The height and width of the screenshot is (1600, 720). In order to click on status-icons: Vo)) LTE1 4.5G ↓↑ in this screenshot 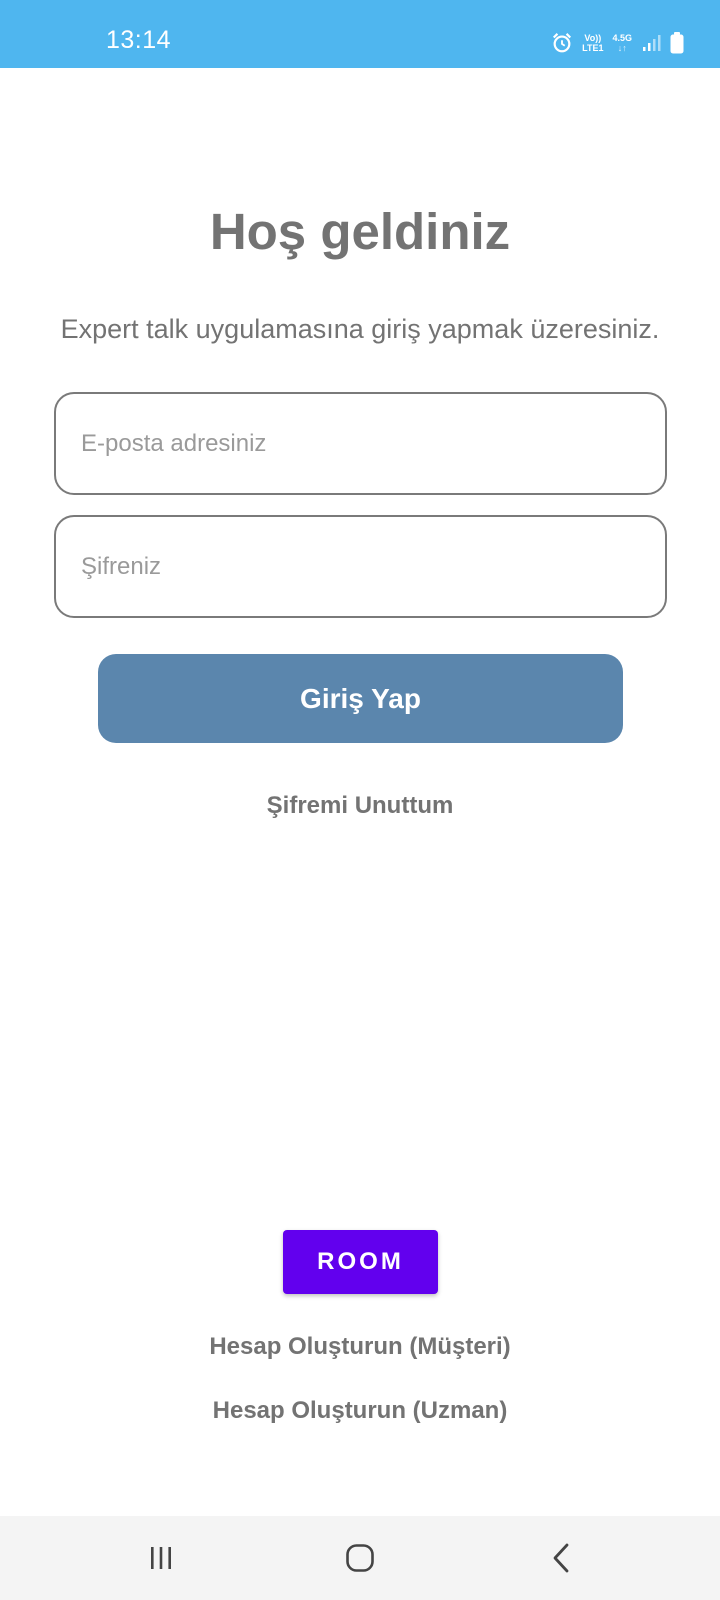, I will do `click(617, 43)`.